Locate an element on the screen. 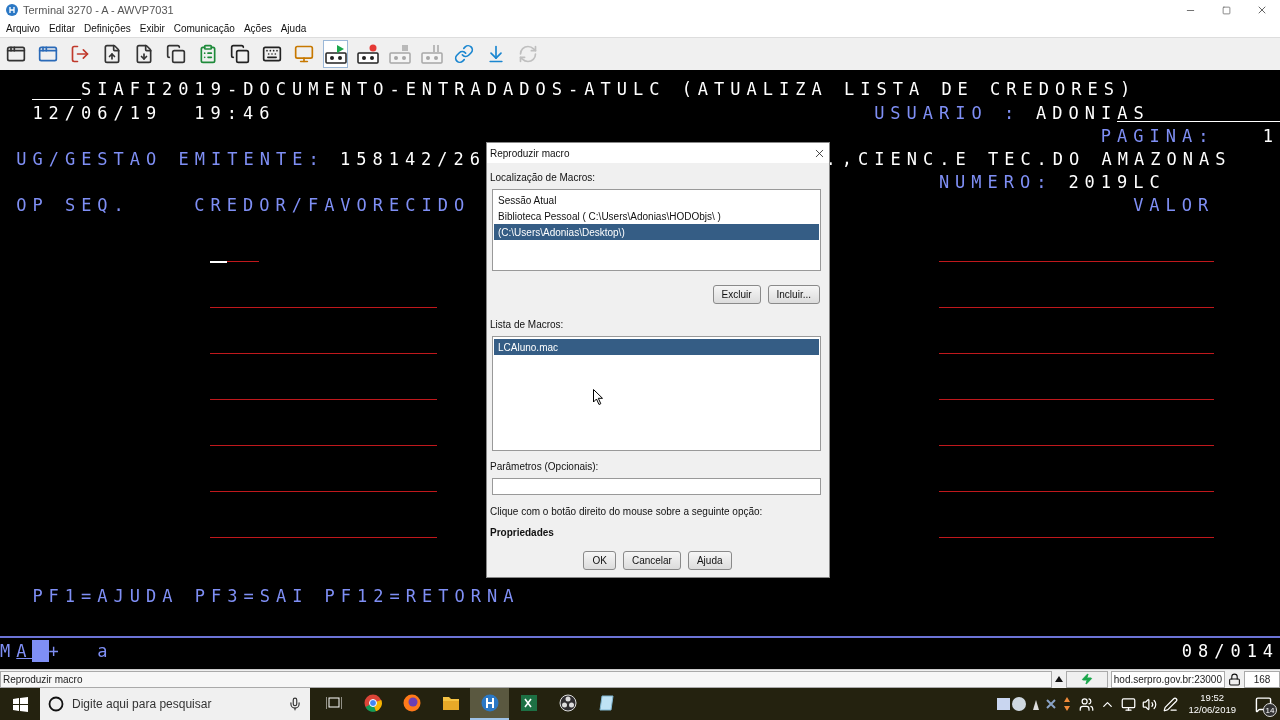  macro-item: LCAluno.mac is located at coordinates (656, 347).